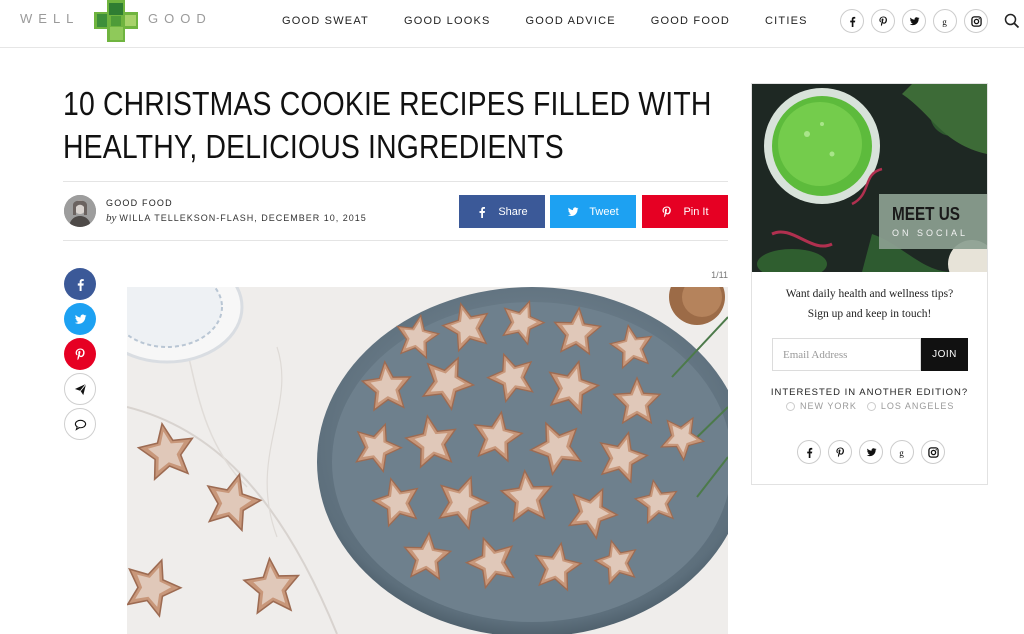 Image resolution: width=1024 pixels, height=634 pixels. Describe the element at coordinates (313, 146) in the screenshot. I see `article-title-line-2: HEALTHY, DELICIOUS INGREDIENTS` at that location.